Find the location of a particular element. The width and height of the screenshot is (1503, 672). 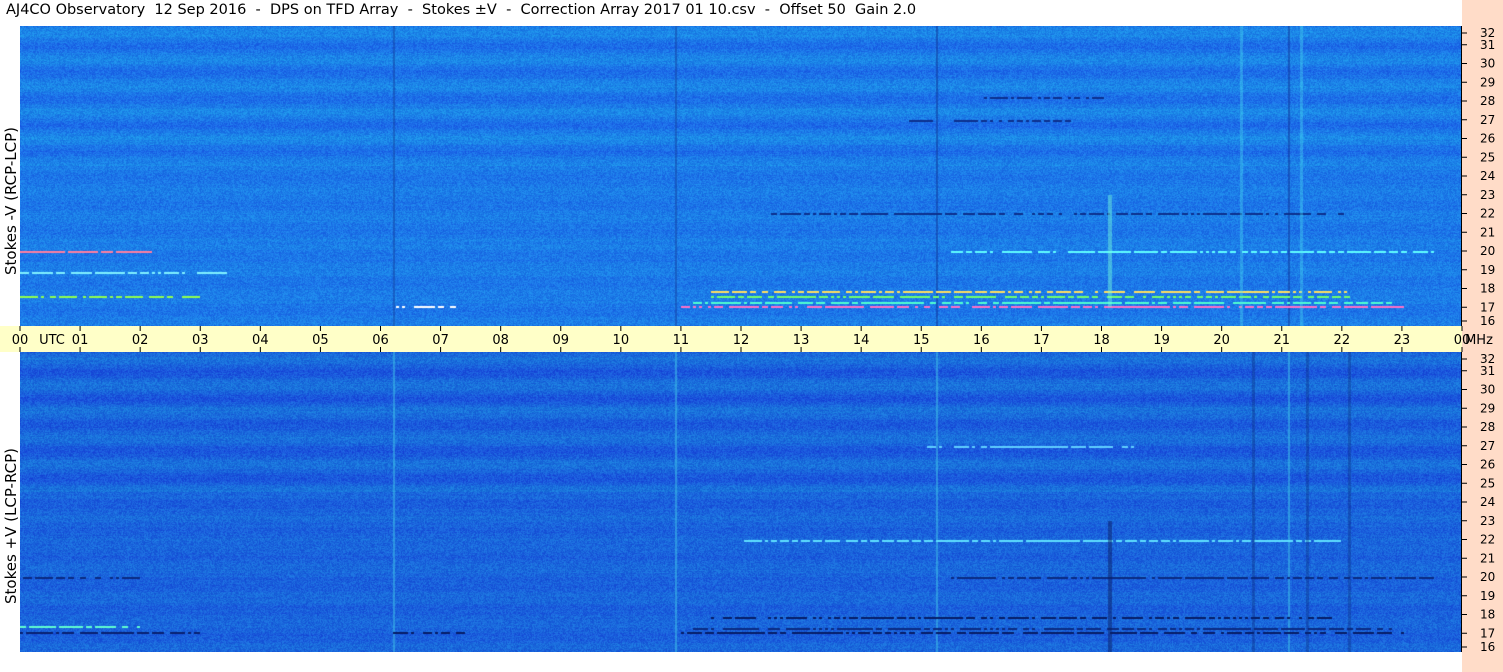

time-tick-label: 00 is located at coordinates (20, 340).